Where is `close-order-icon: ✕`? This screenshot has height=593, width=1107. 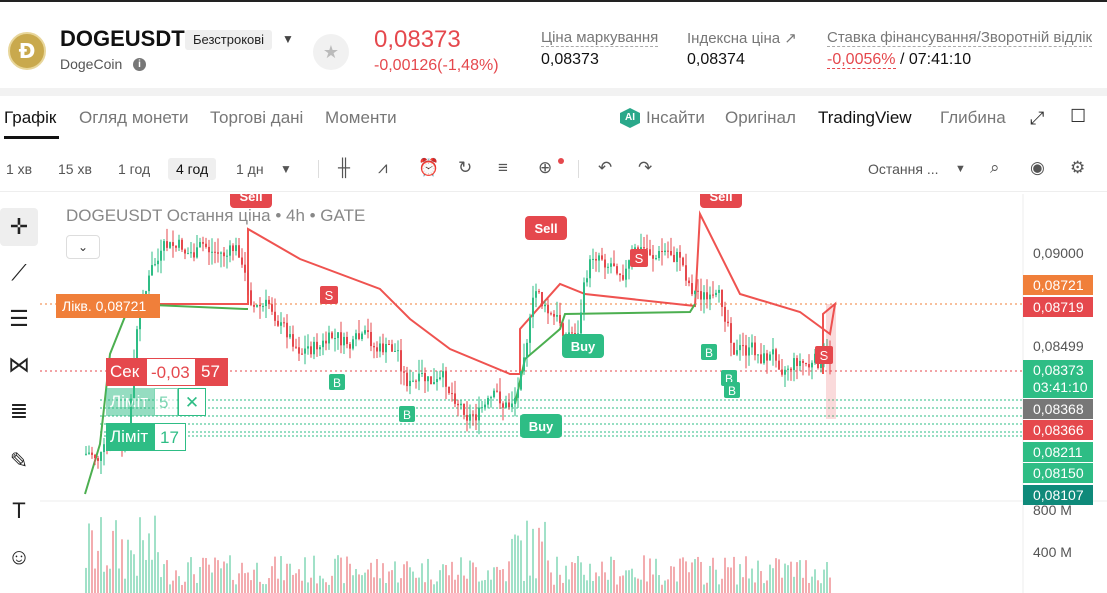 close-order-icon: ✕ is located at coordinates (192, 402).